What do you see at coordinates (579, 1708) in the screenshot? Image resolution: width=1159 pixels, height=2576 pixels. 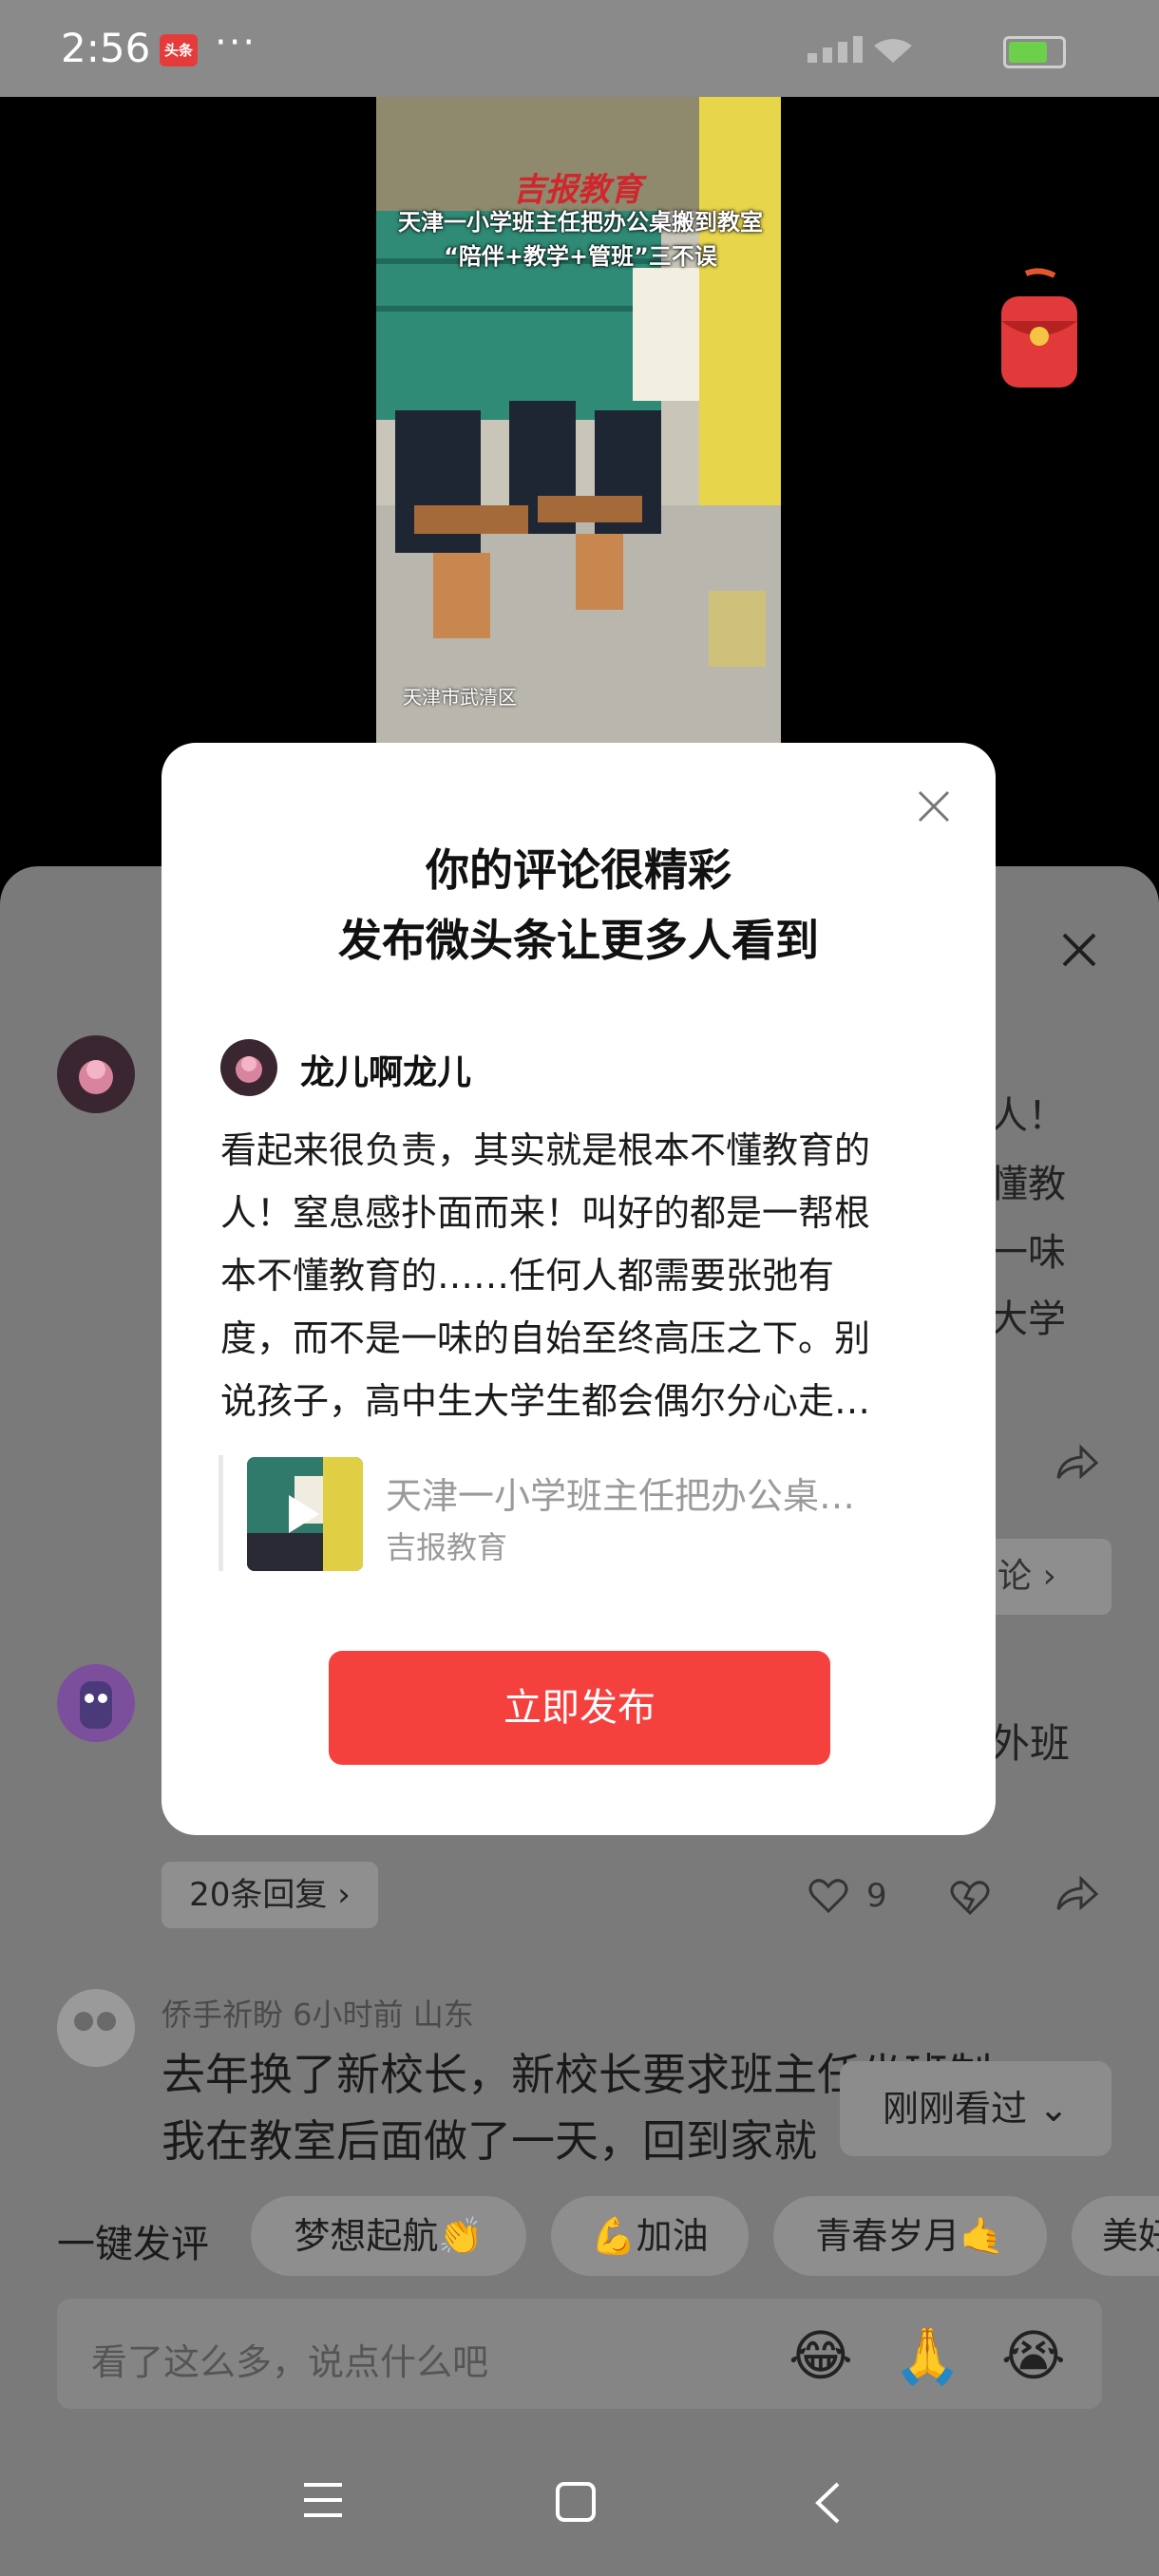 I see `publish-button: 立即发布` at bounding box center [579, 1708].